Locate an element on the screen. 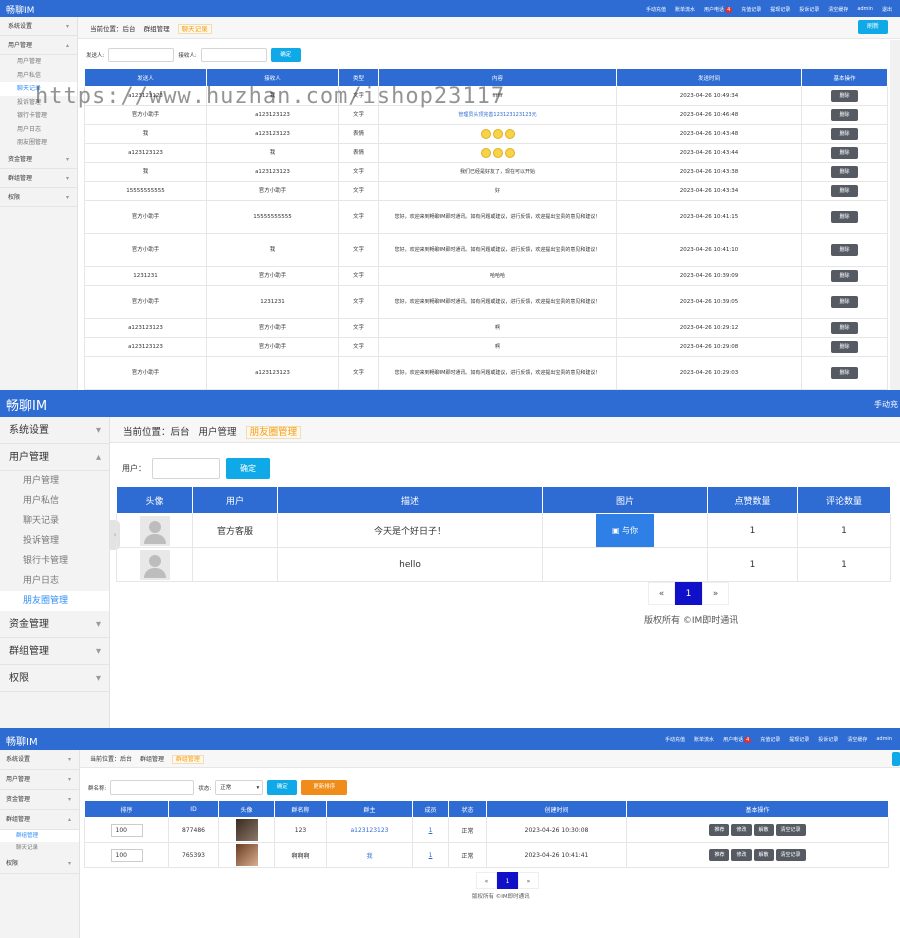  nav-recharge-log: 充值记录 is located at coordinates (751, 9).